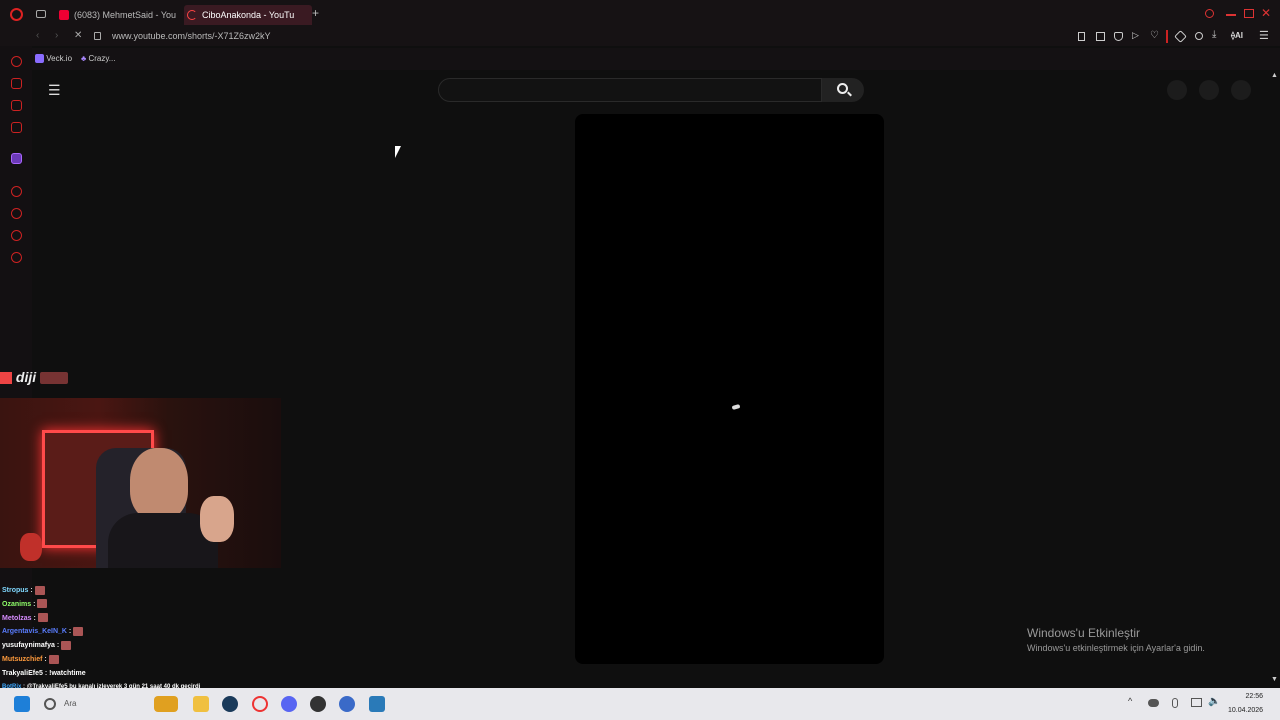 The image size is (1280, 720). I want to click on search-tabs-icon, so click(1209, 13).